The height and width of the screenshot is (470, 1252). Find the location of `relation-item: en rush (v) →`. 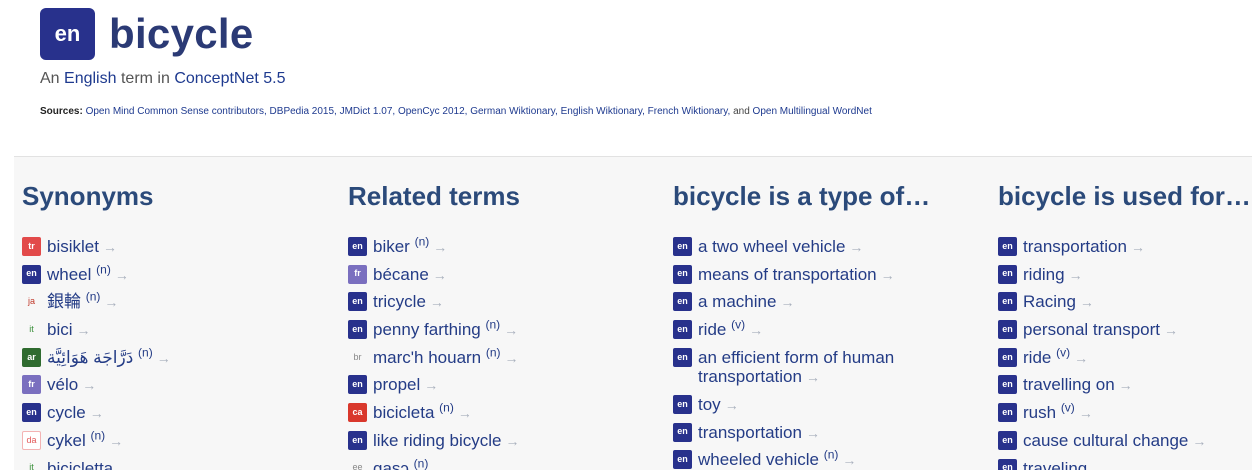

relation-item: en rush (v) → is located at coordinates (1102, 412).